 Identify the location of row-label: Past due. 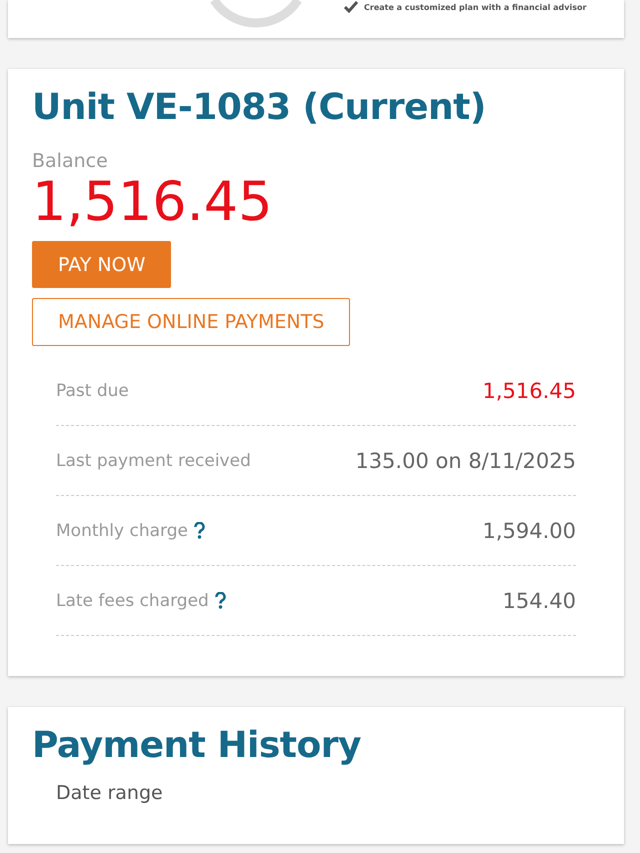
(92, 390).